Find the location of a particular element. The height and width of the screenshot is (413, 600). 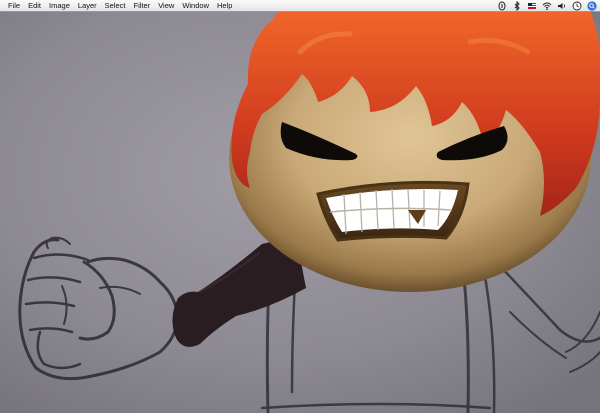

menu-view: View is located at coordinates (166, 5).